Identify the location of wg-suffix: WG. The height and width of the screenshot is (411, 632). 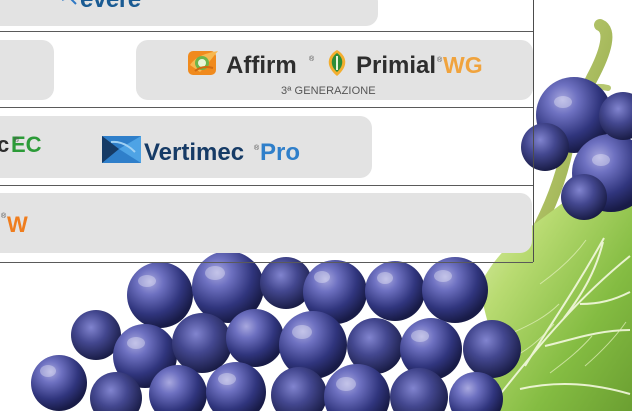
(463, 65).